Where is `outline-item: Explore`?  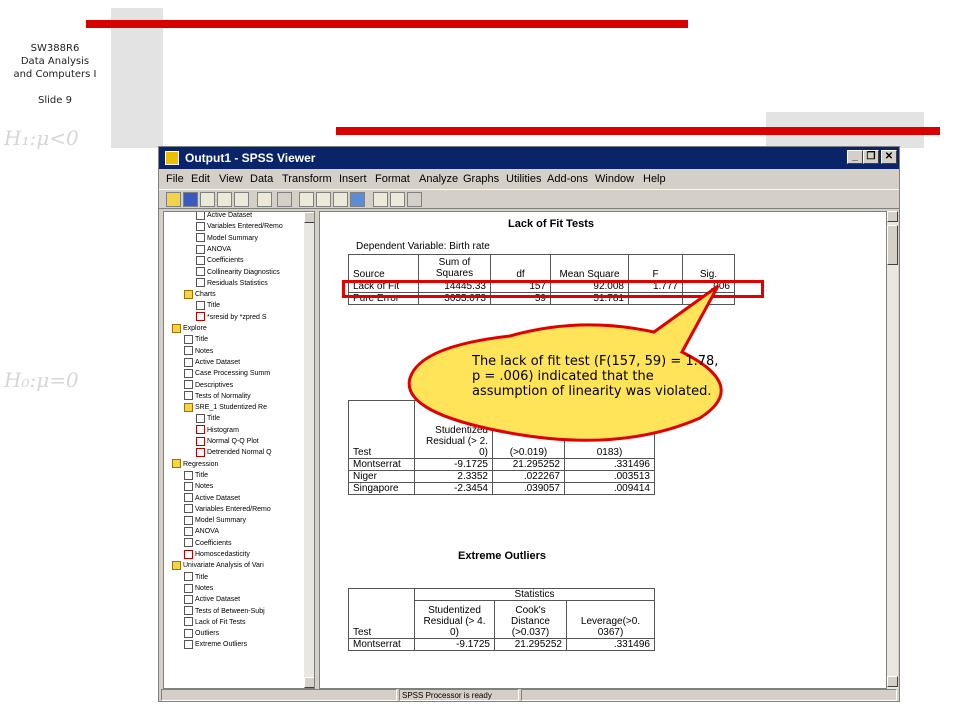
outline-item: Explore is located at coordinates (189, 329).